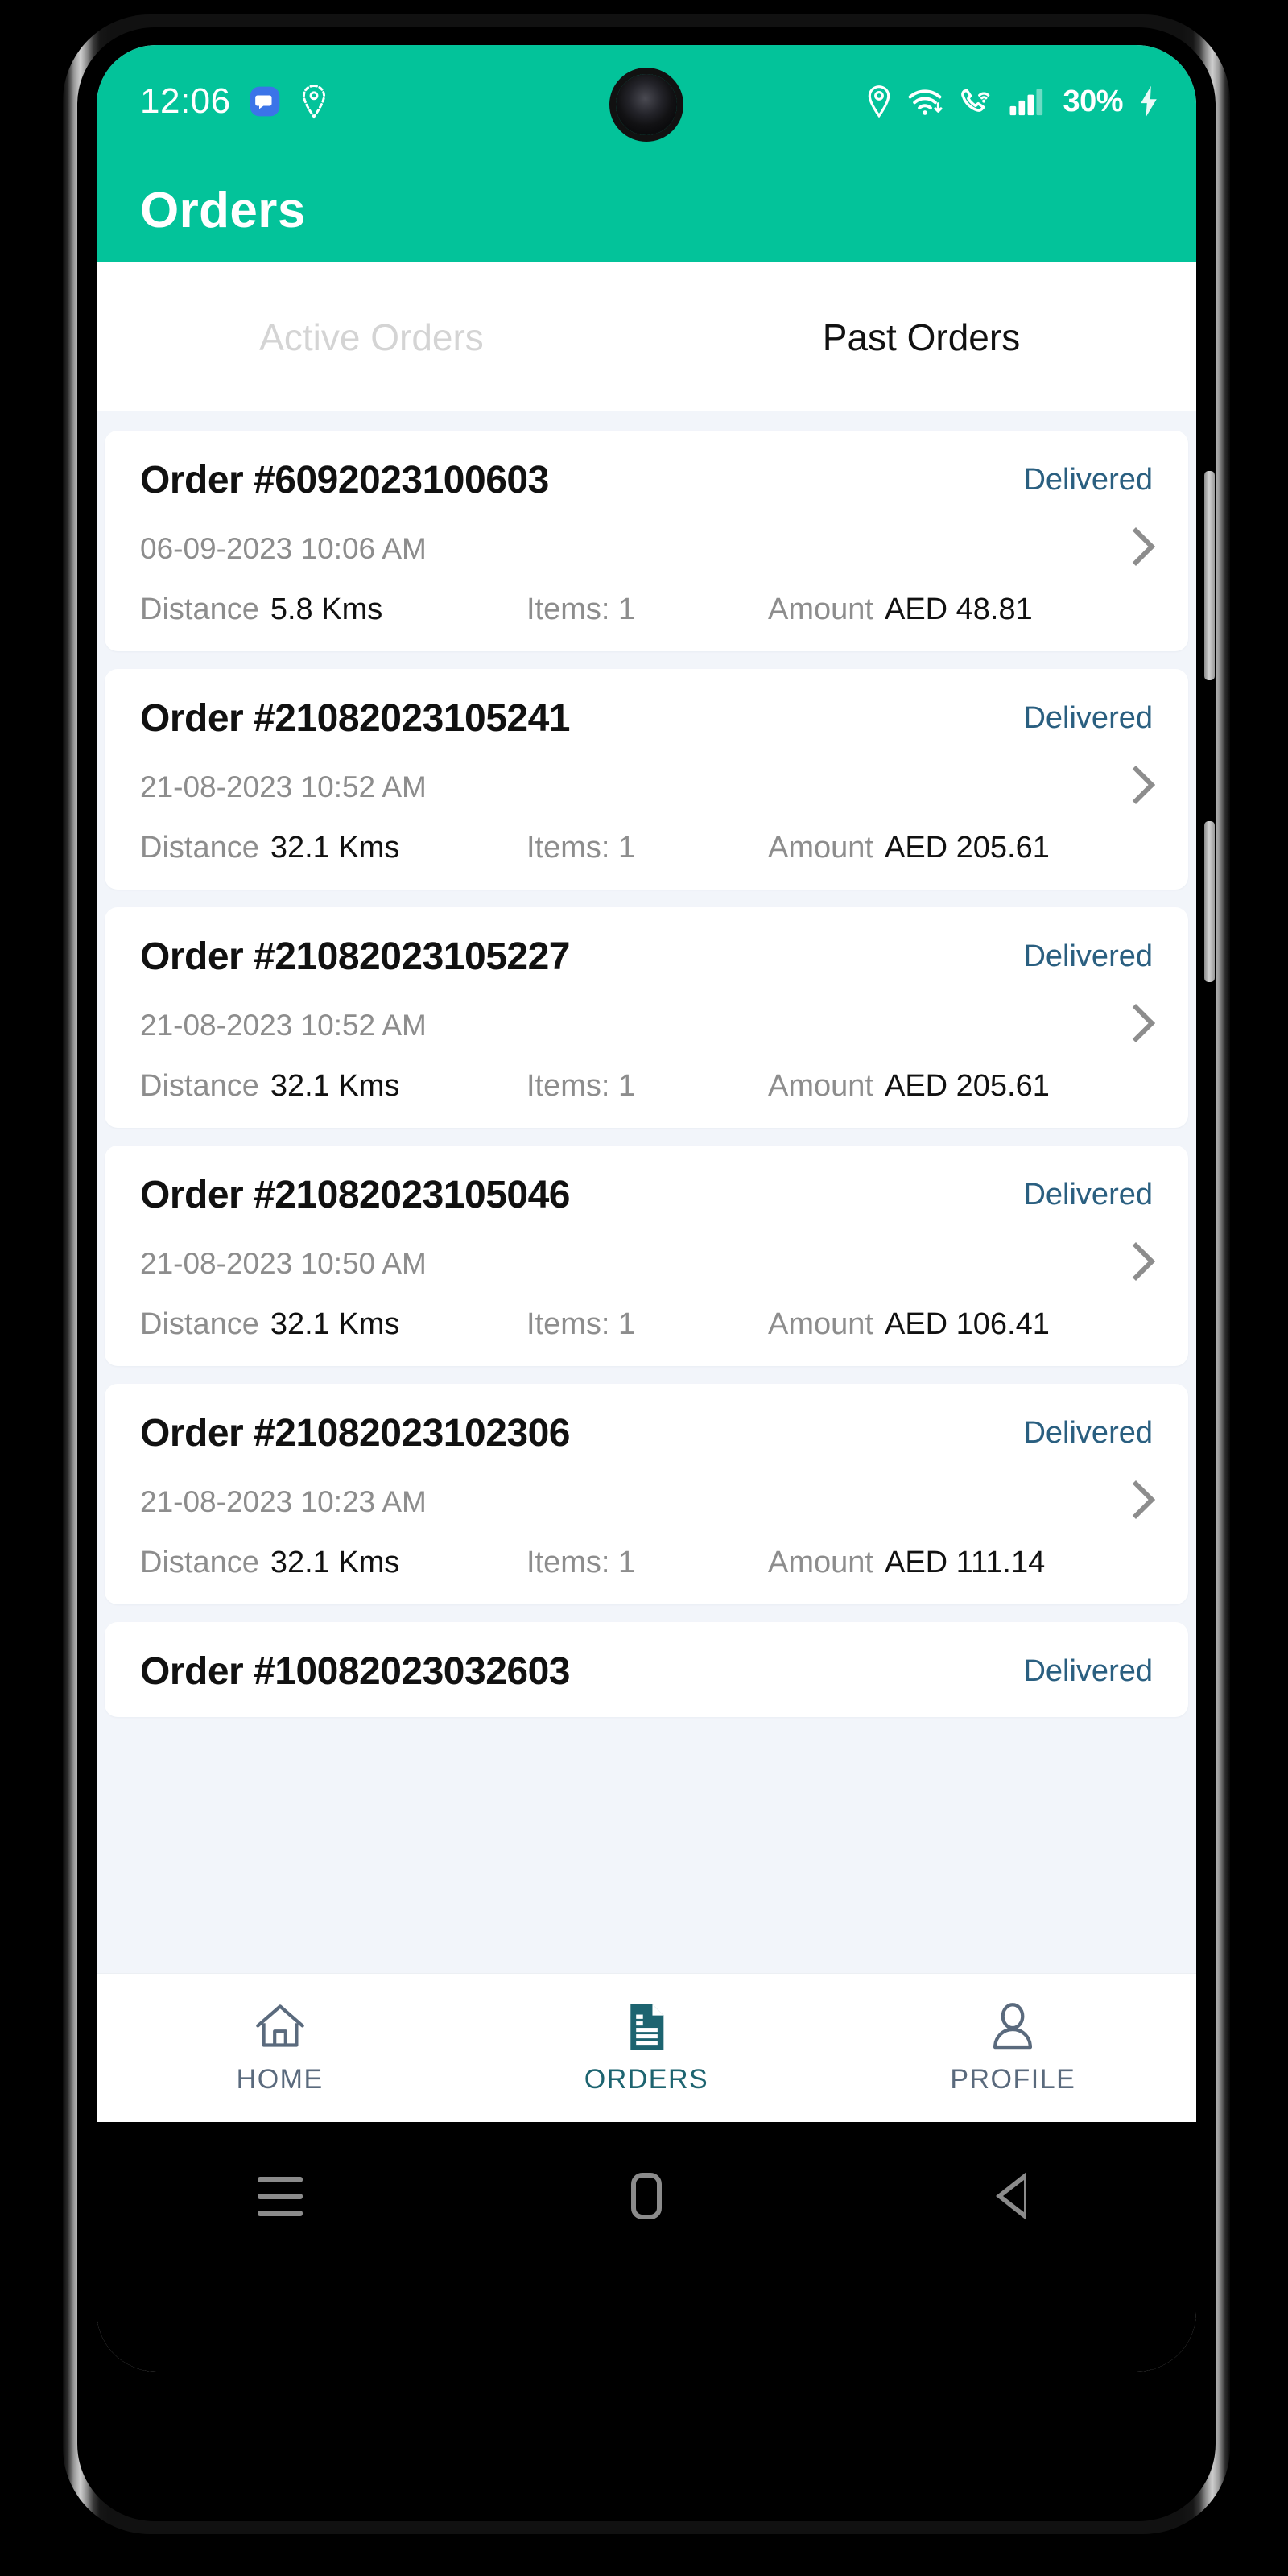 This screenshot has height=2576, width=1288. Describe the element at coordinates (646, 2079) in the screenshot. I see `nav-label-orders: ORDERS` at that location.